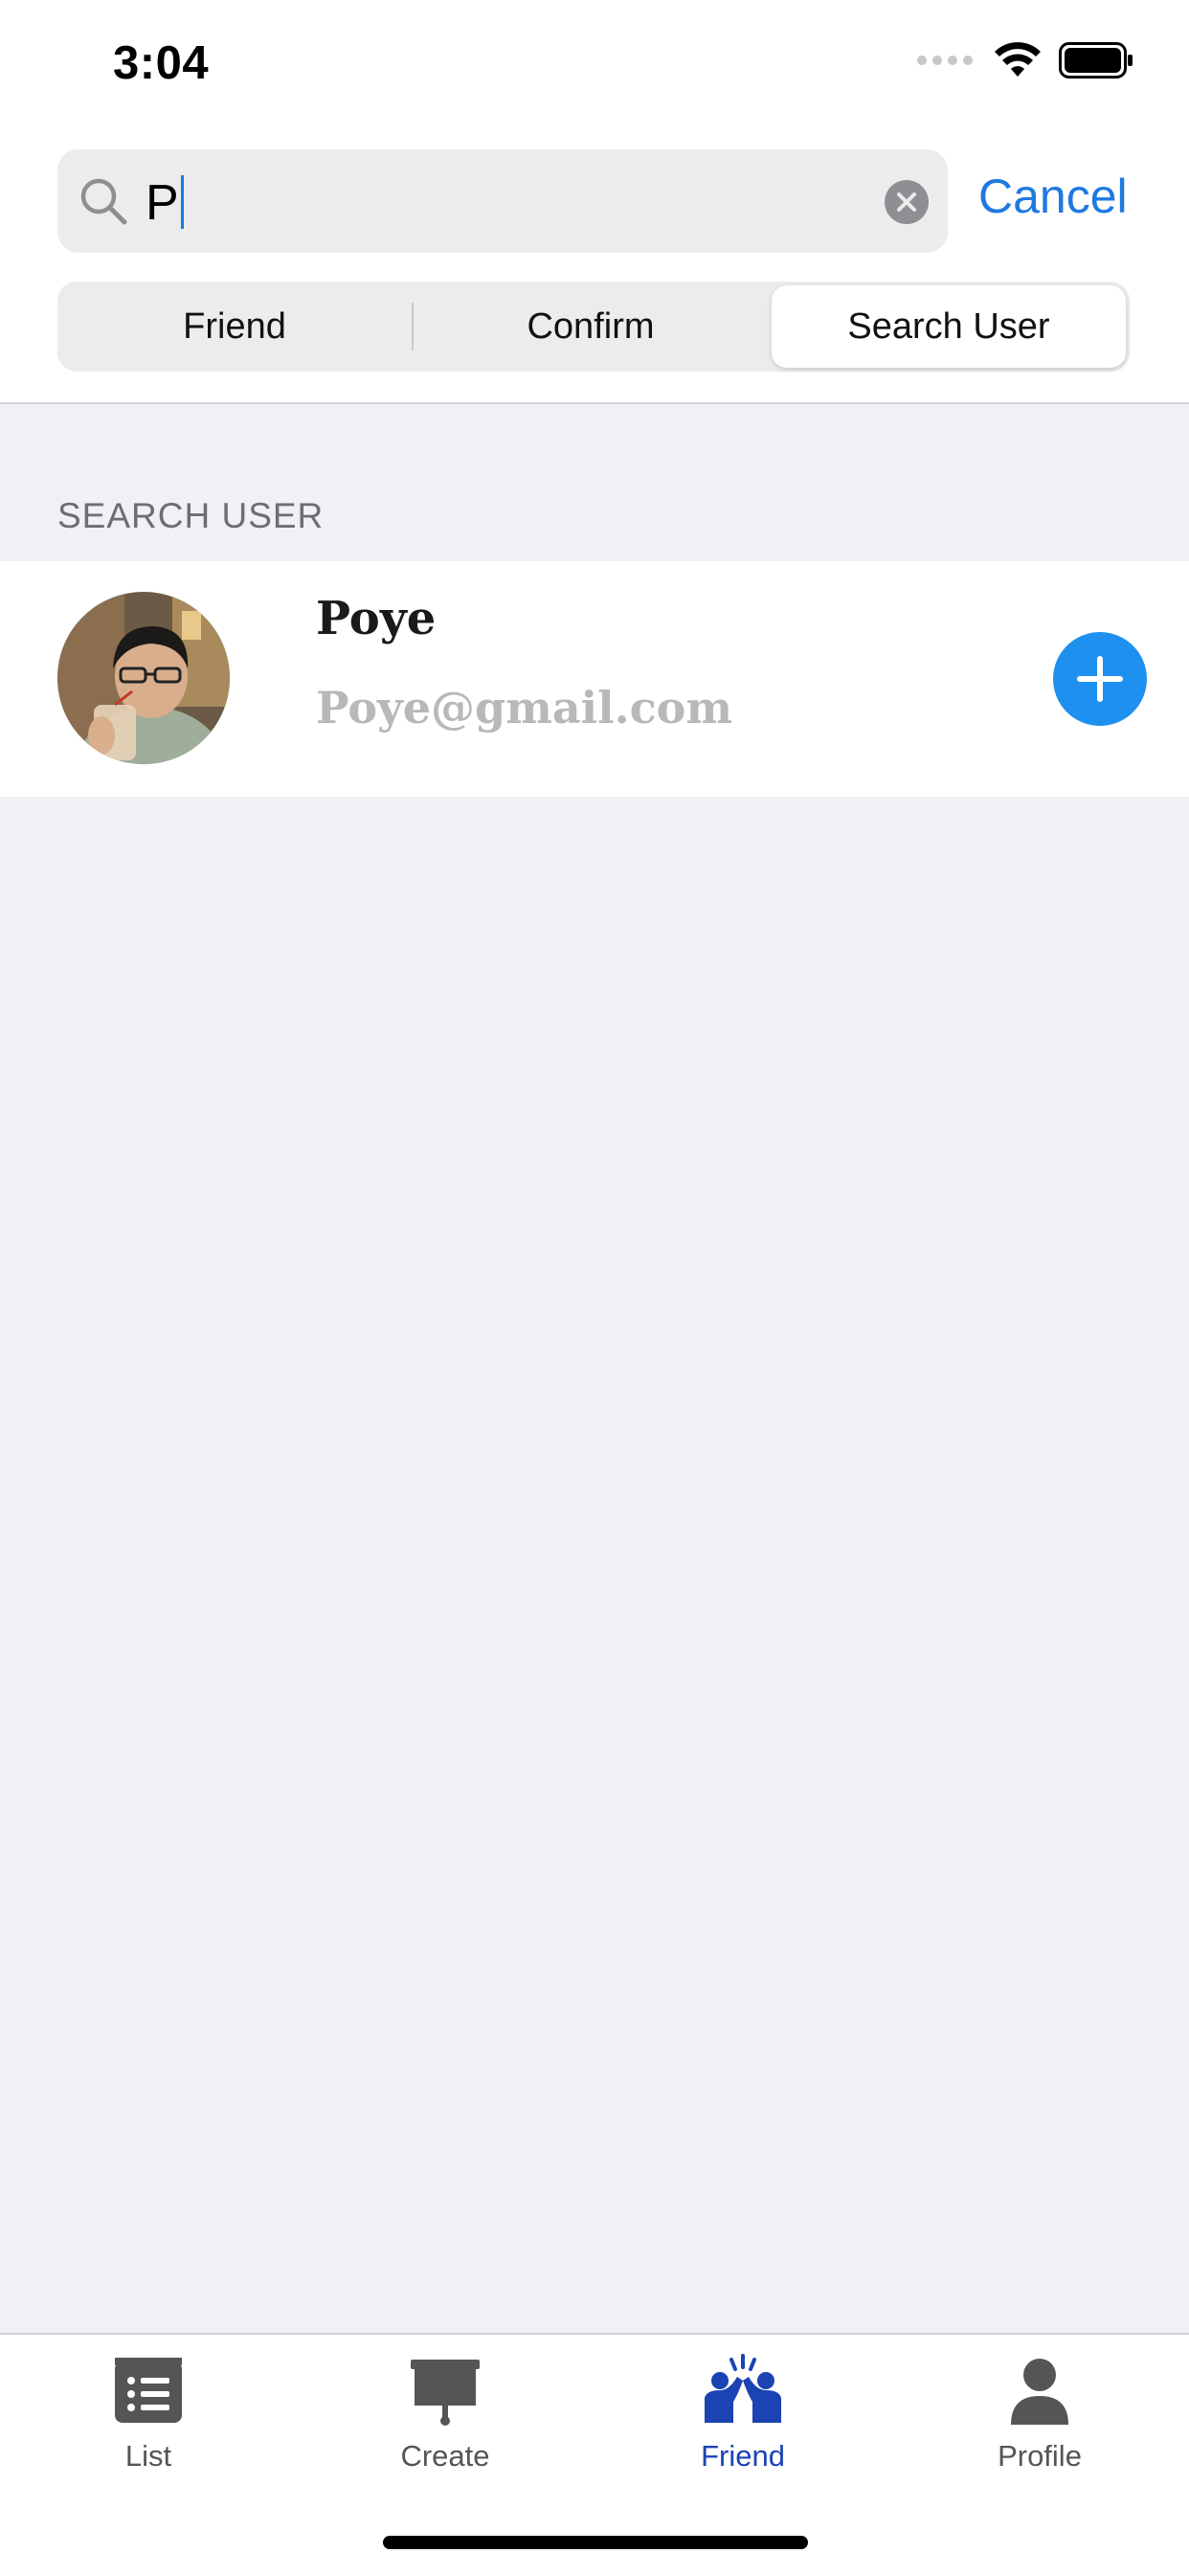  What do you see at coordinates (376, 618) in the screenshot?
I see `user-name: Poye` at bounding box center [376, 618].